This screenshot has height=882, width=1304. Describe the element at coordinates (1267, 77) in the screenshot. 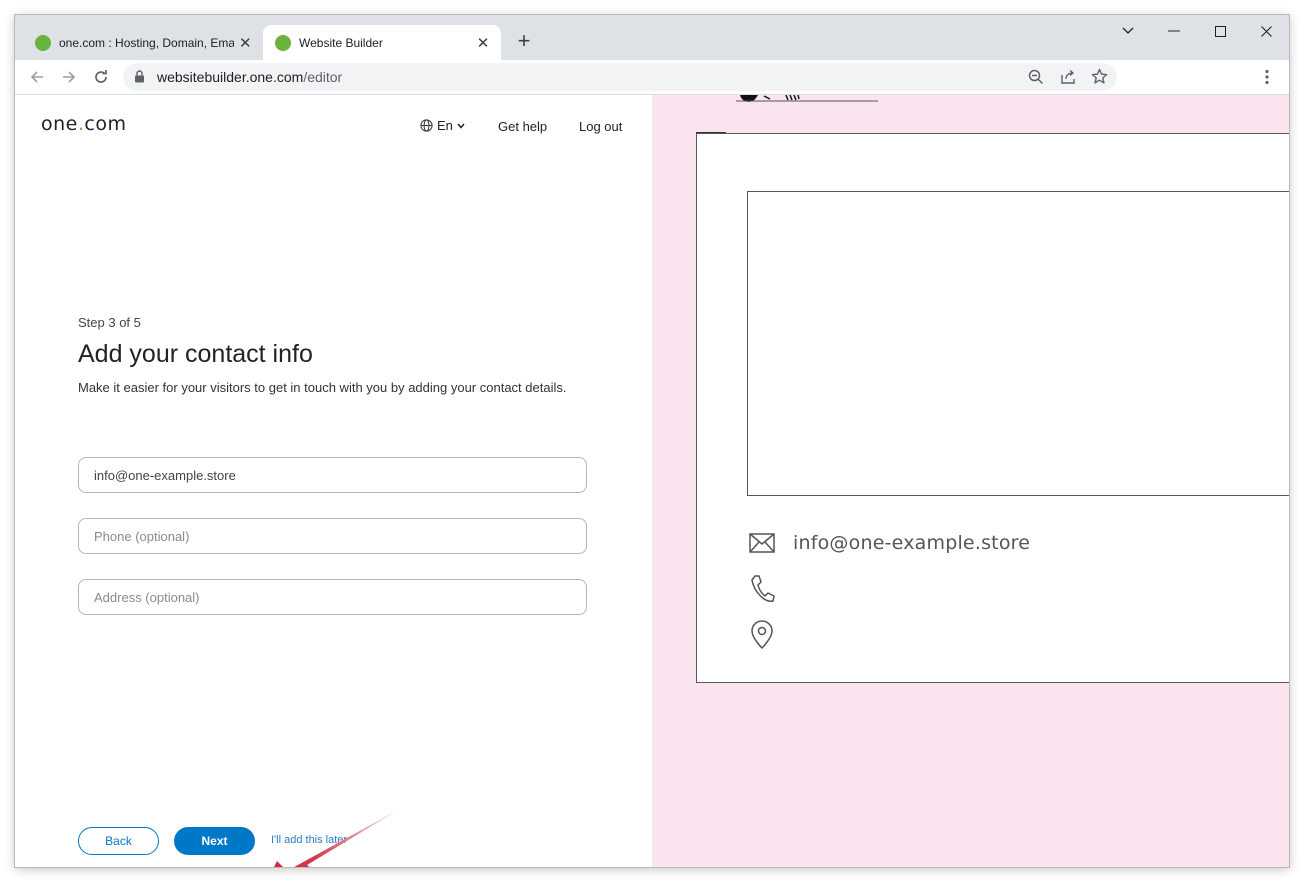

I see `menu-dots-icon` at that location.